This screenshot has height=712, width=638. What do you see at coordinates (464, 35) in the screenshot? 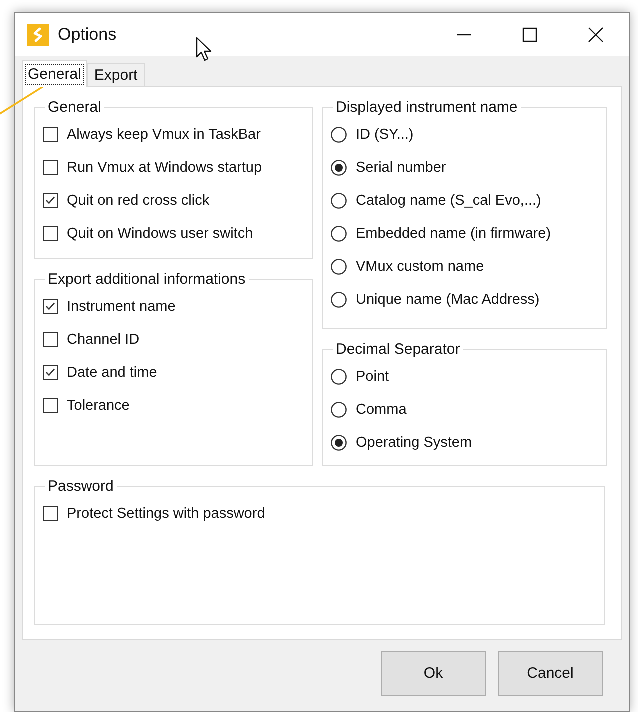
I see `minimize-icon` at bounding box center [464, 35].